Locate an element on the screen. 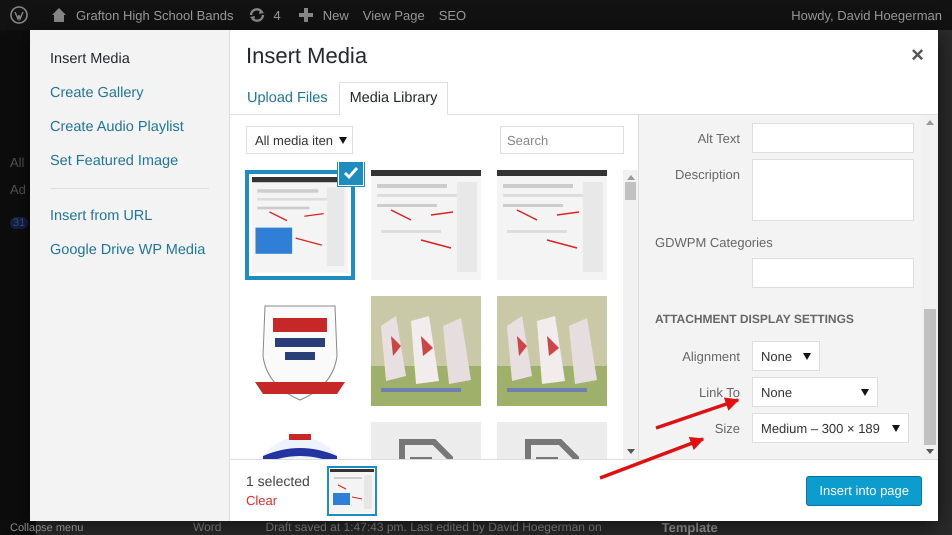 This screenshot has height=535, width=952. site-name: Grafton High School Bands is located at coordinates (155, 15).